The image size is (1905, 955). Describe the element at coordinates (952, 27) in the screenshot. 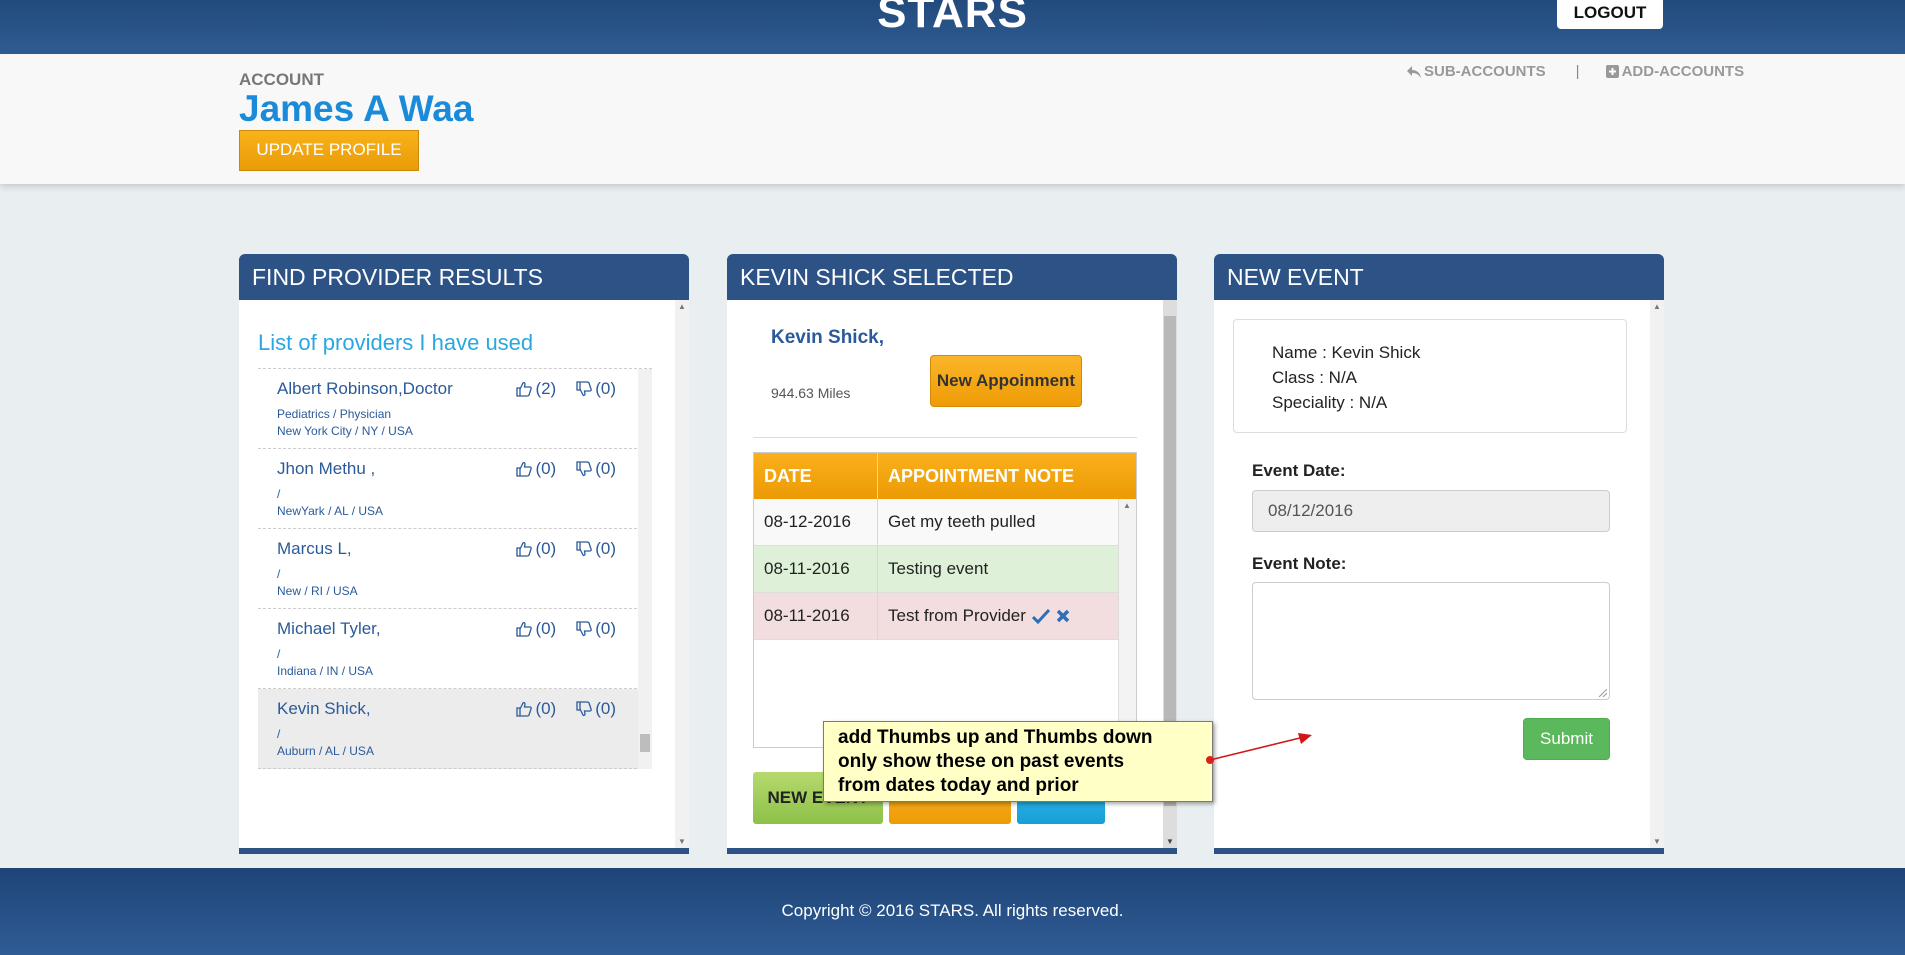

I see `top-bar: STARS LOGOUT` at that location.